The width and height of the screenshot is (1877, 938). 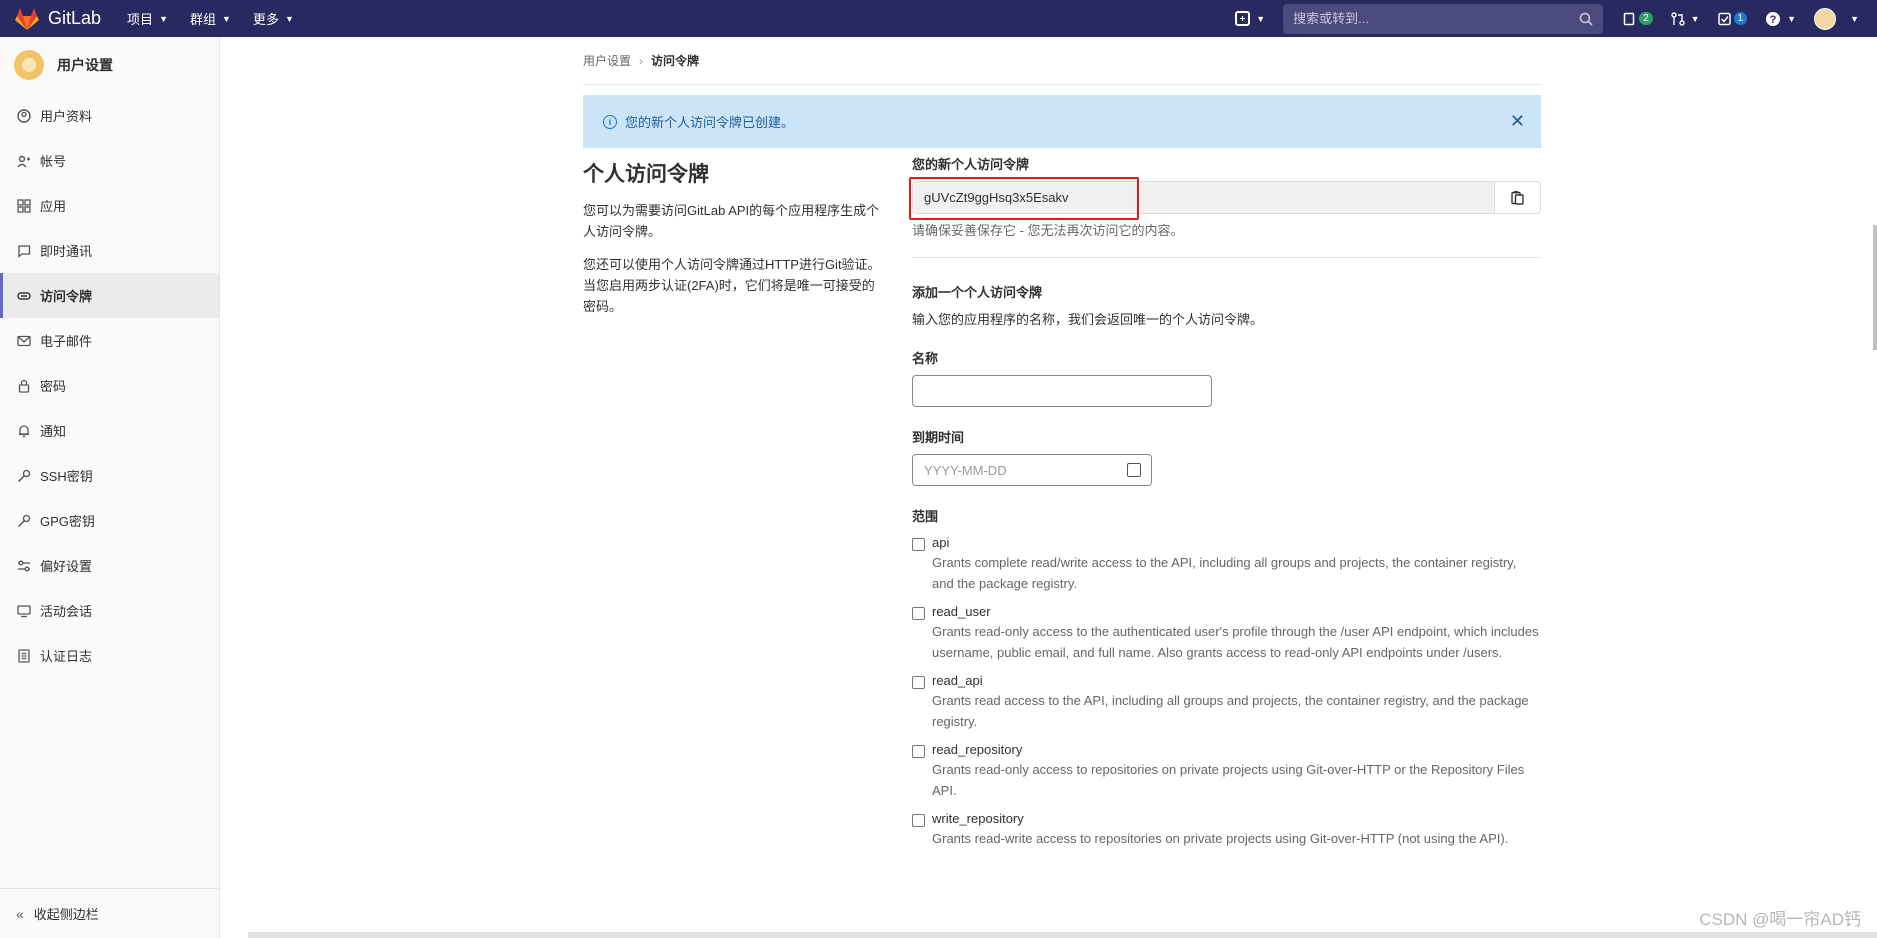 What do you see at coordinates (938, 18) in the screenshot?
I see `top-navbar: GitLab 项目 ▼ 群组 ▼ 更多 ▼ ▼ 2 ▼ 1` at bounding box center [938, 18].